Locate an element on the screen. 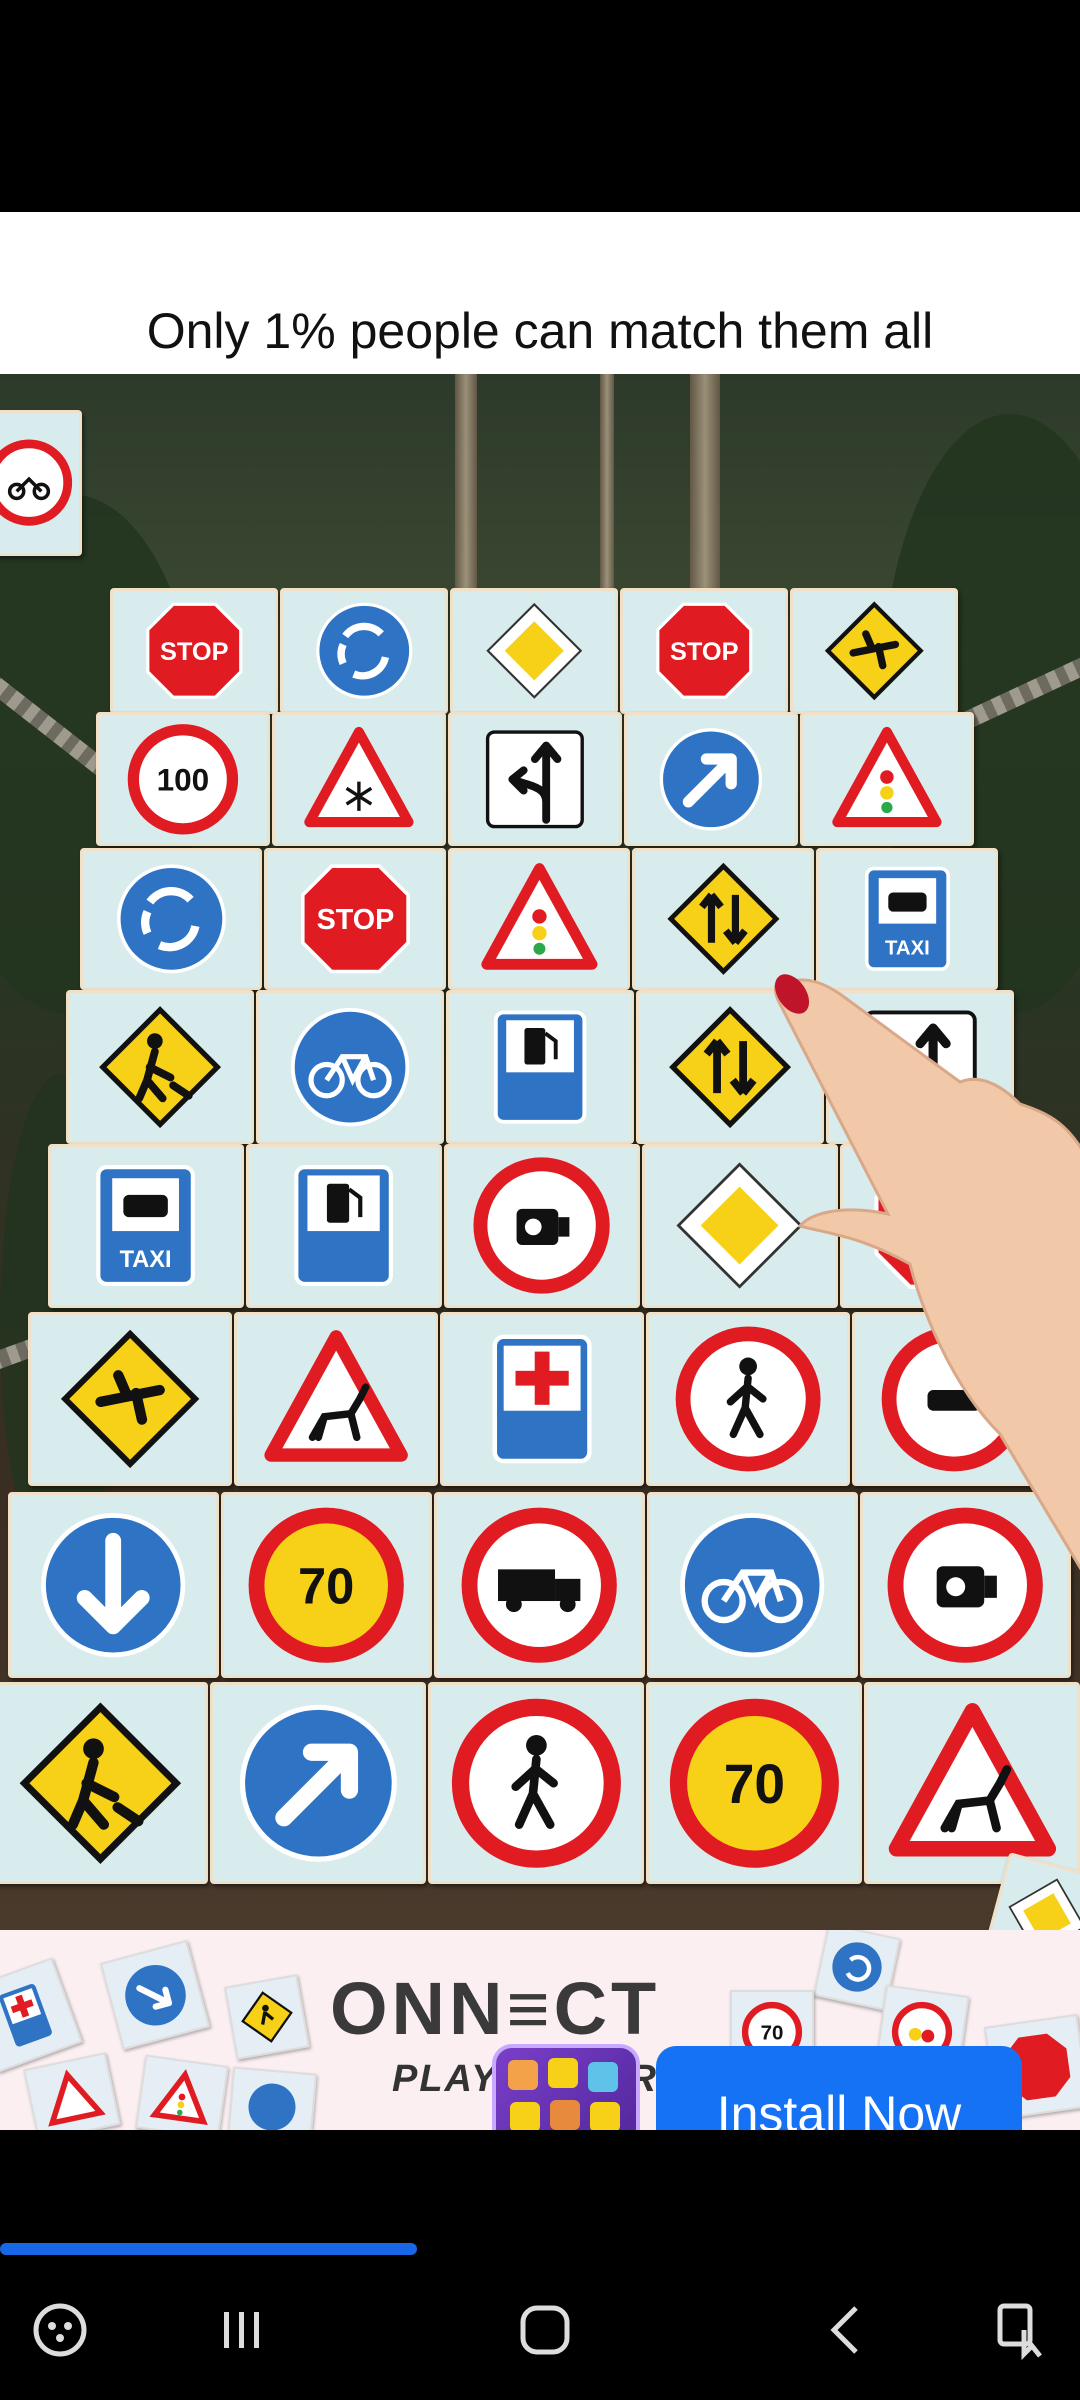 The width and height of the screenshot is (1080, 2400). game-logo: ONN≡CT is located at coordinates (495, 2008).